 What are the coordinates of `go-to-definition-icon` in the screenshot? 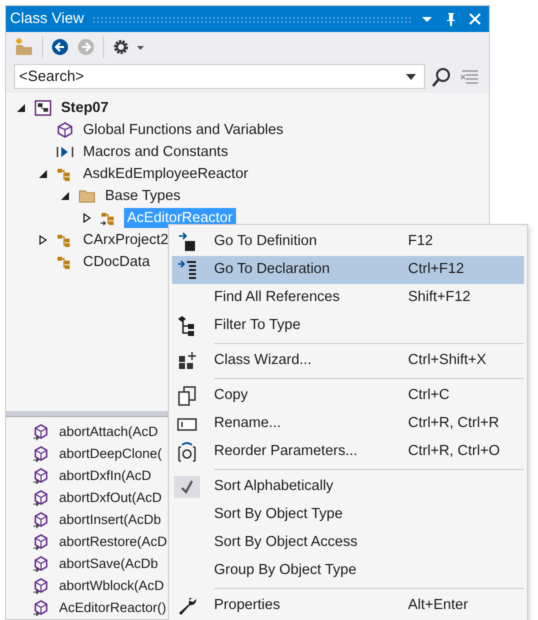 It's located at (187, 242).